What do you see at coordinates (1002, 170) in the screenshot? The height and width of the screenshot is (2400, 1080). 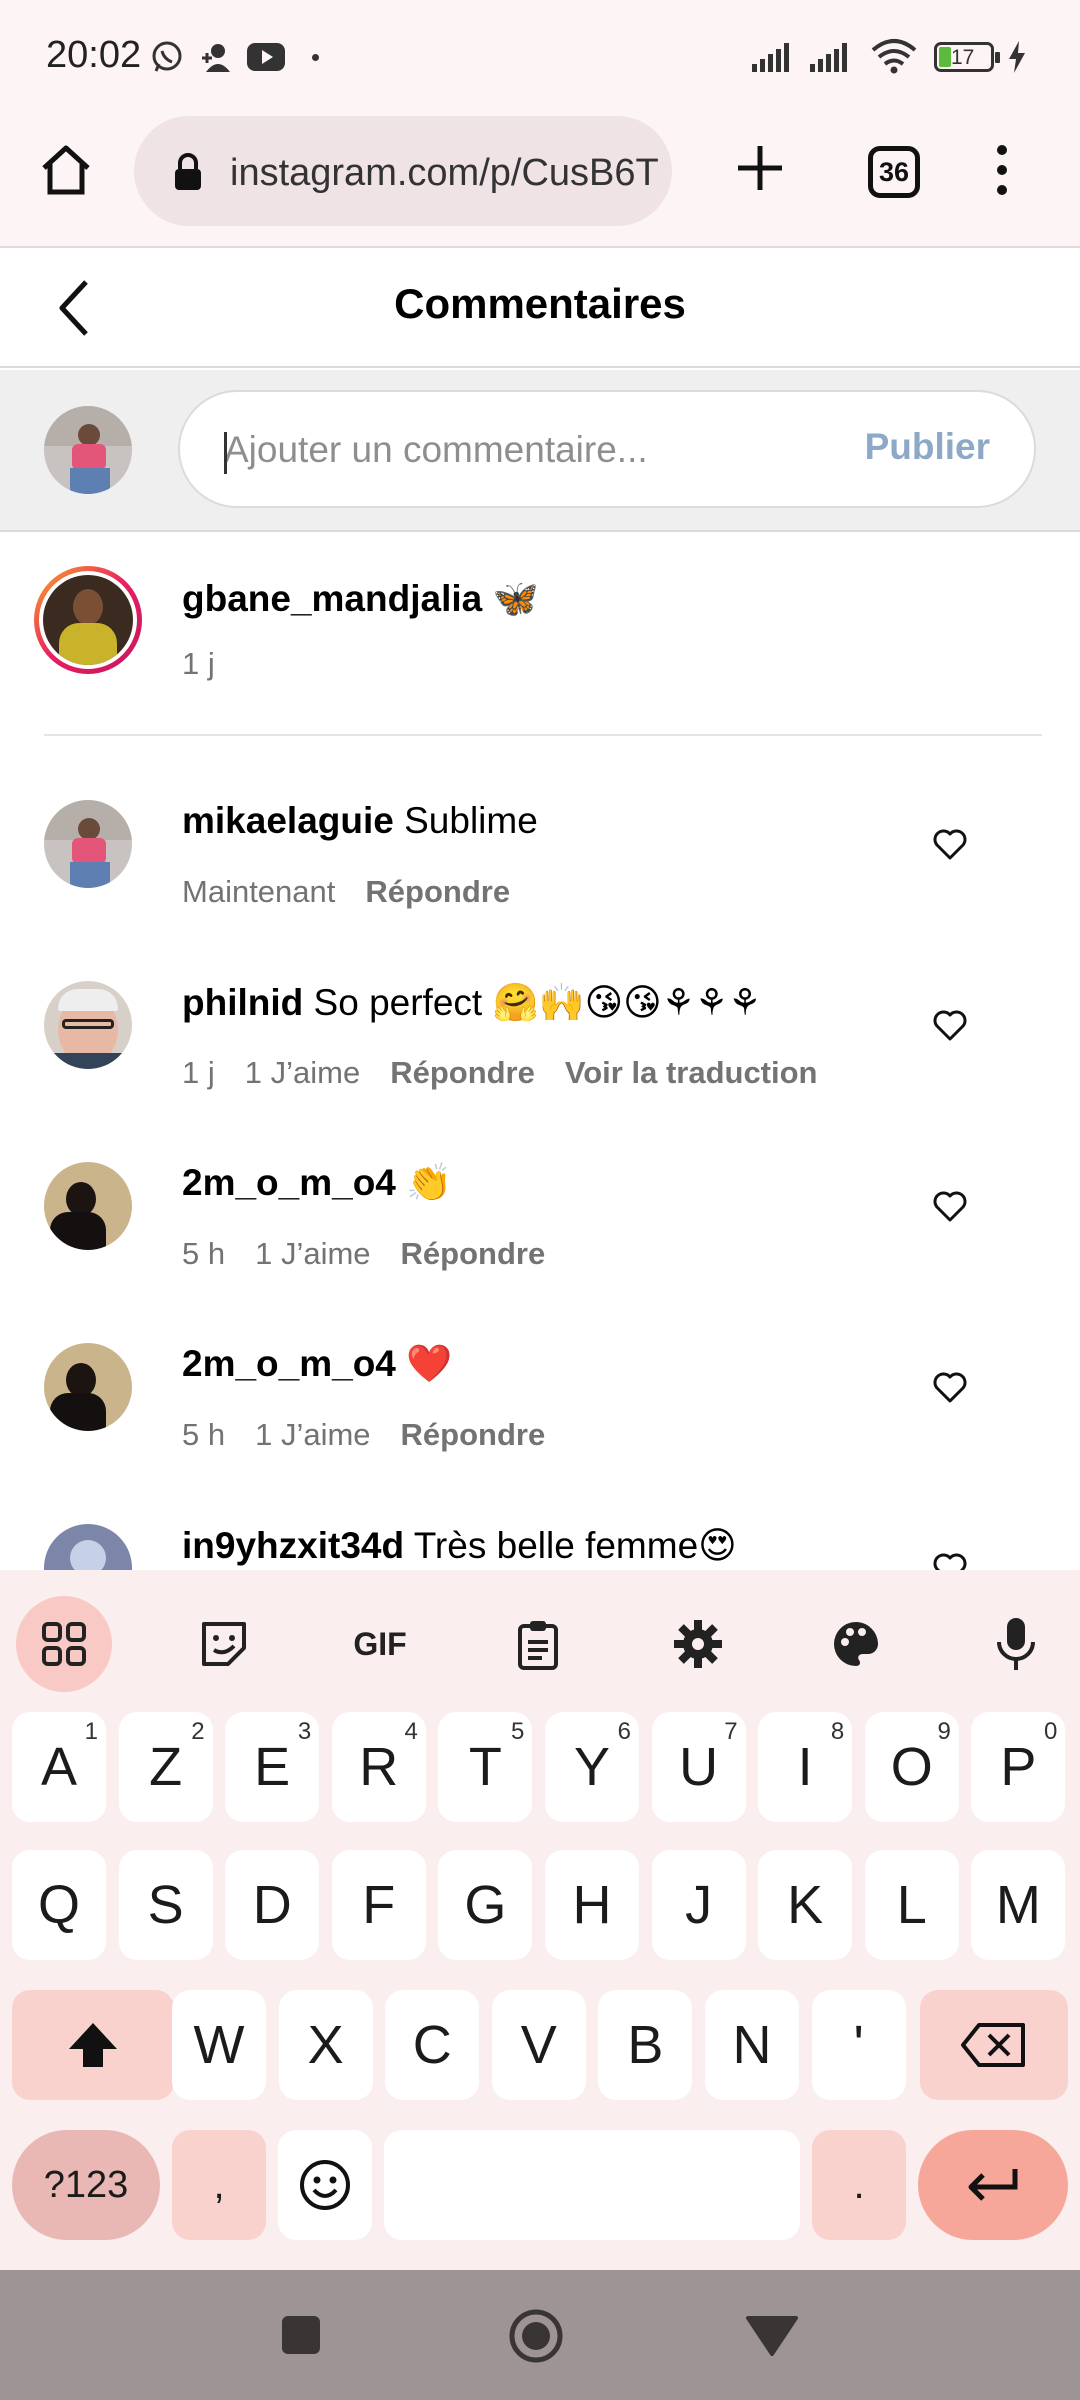 I see `more-menu-icon` at bounding box center [1002, 170].